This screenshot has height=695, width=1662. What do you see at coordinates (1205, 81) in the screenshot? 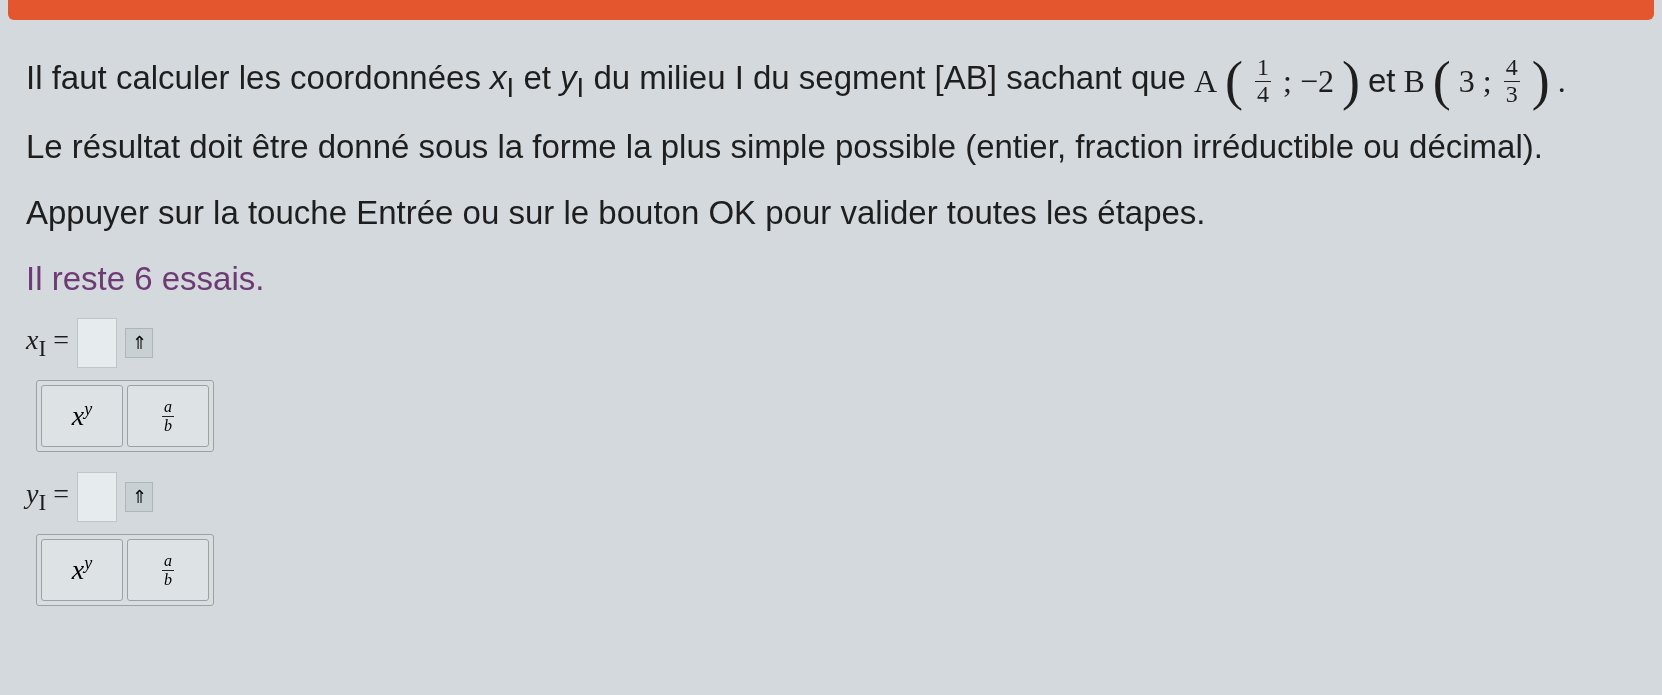
I see `point-name: A` at bounding box center [1205, 81].